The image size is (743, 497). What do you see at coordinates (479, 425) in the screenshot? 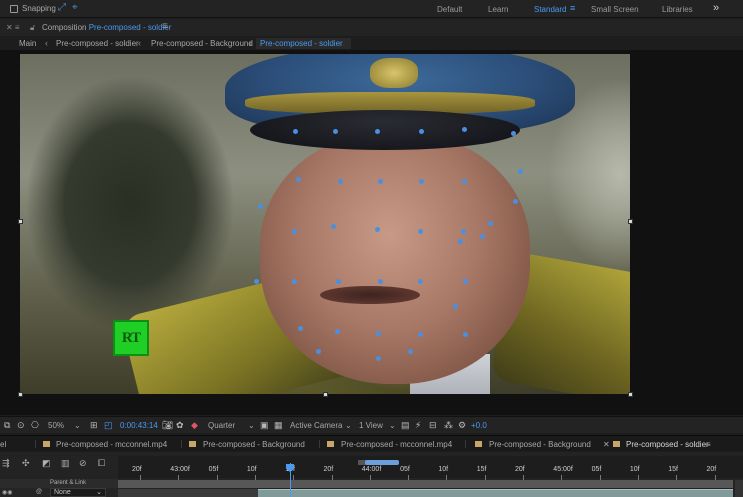
I see `exposure-value: +0.0` at bounding box center [479, 425].